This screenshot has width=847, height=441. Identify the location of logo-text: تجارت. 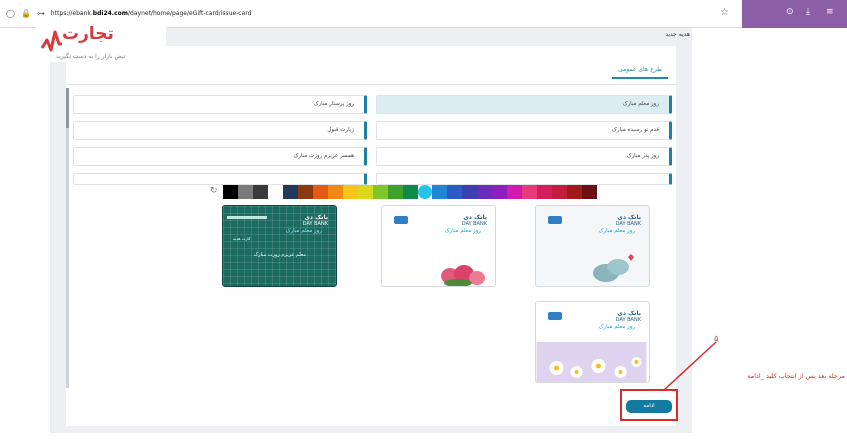
(88, 34).